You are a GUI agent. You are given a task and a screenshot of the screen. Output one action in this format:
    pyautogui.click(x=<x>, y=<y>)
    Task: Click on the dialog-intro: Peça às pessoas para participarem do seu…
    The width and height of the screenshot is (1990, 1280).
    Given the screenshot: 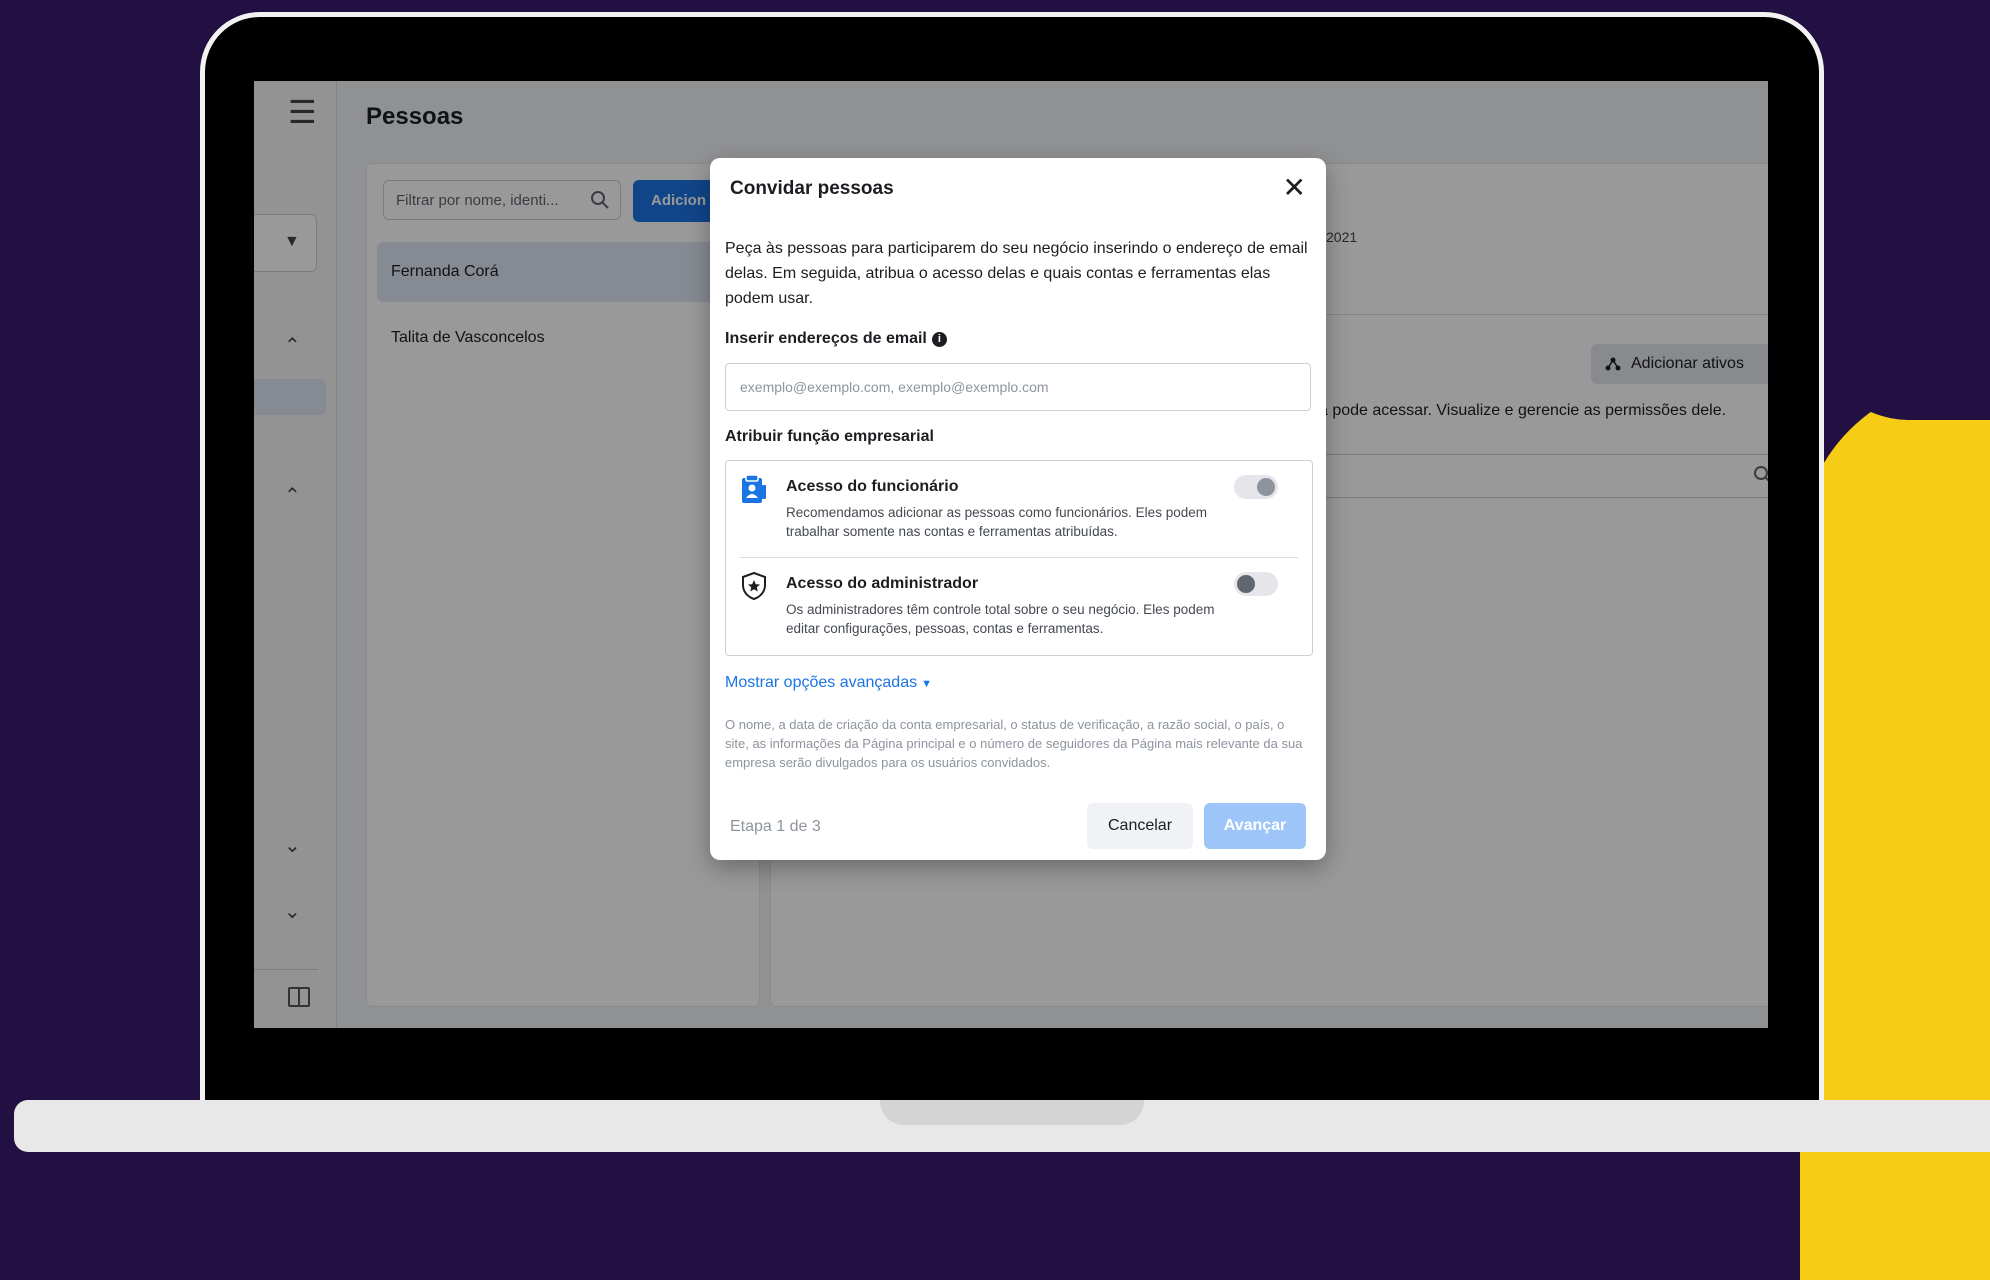 What is the action you would take?
    pyautogui.click(x=1016, y=273)
    